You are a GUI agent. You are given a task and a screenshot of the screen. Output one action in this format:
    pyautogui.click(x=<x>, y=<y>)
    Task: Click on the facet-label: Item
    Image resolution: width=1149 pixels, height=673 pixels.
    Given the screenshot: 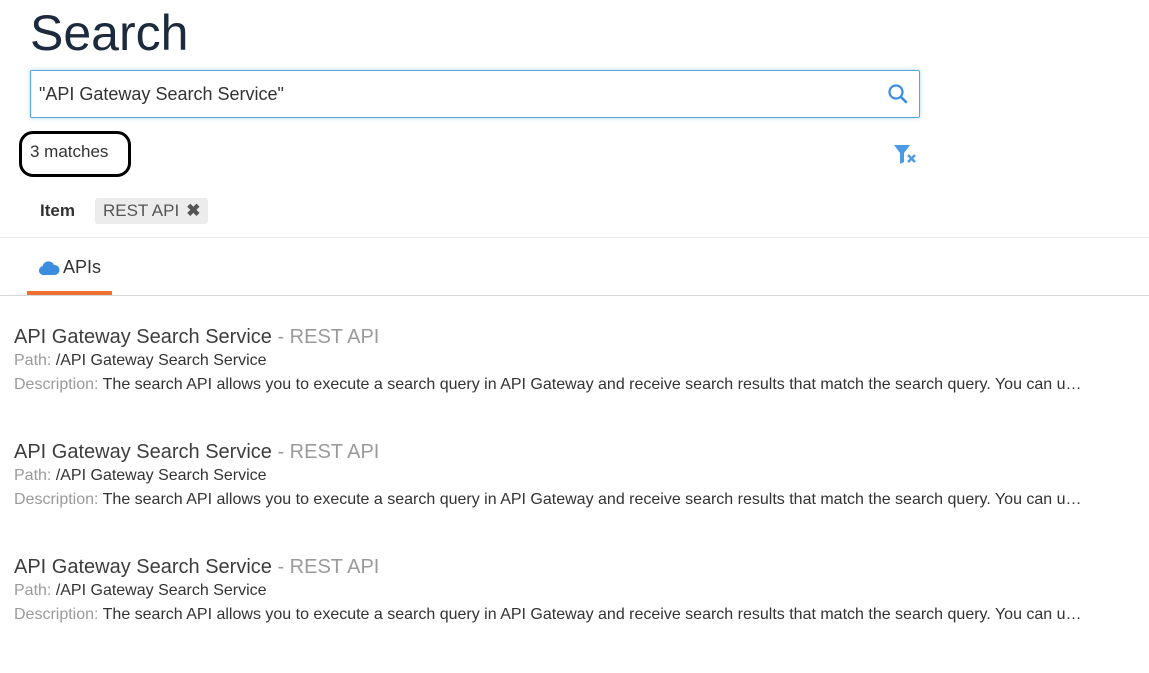 What is the action you would take?
    pyautogui.click(x=57, y=210)
    